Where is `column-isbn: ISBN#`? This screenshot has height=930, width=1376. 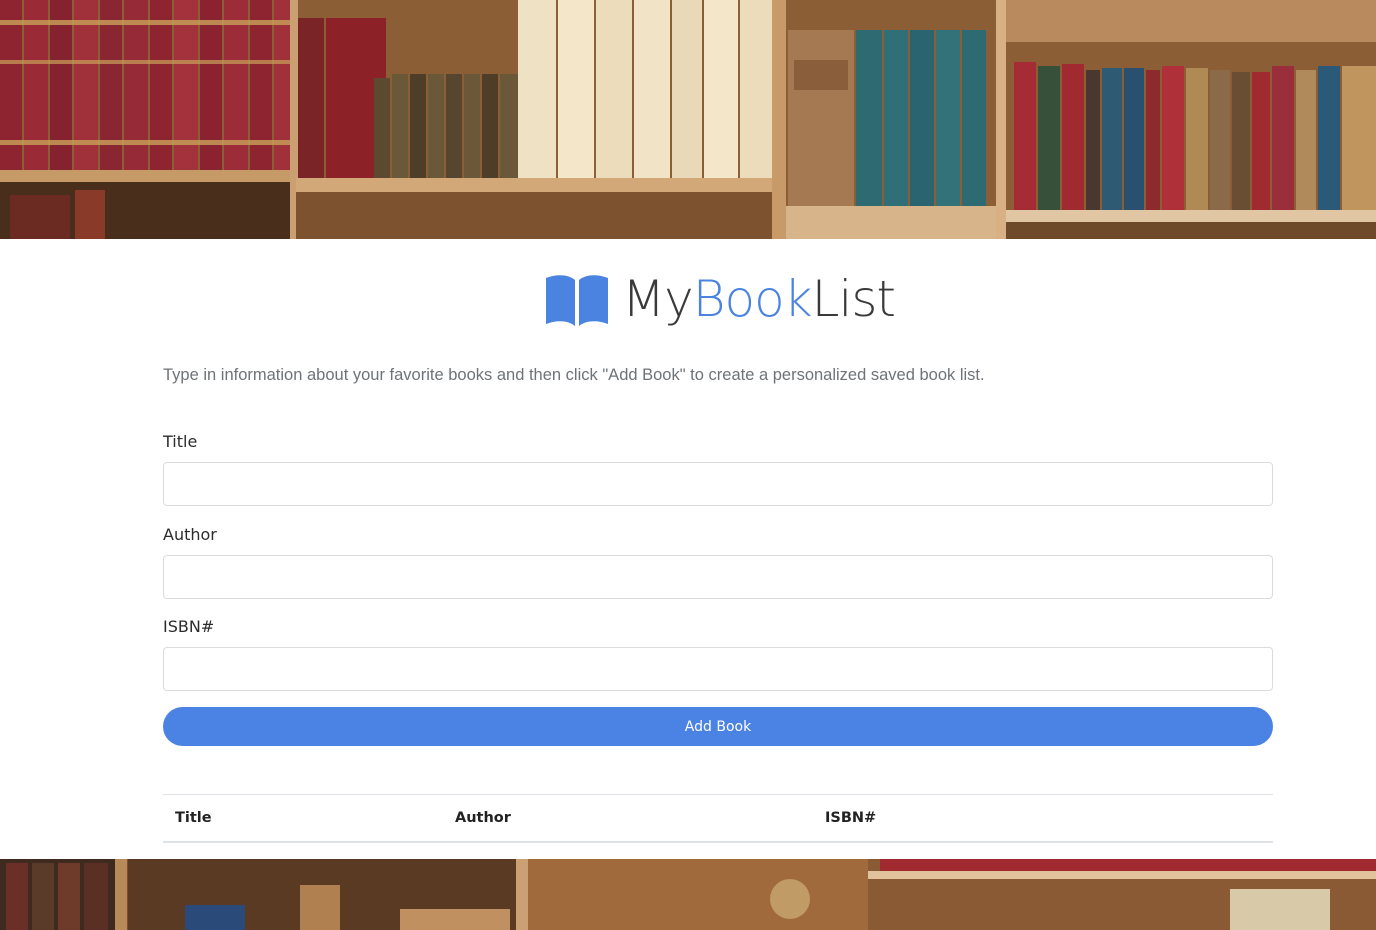
column-isbn: ISBN# is located at coordinates (851, 817).